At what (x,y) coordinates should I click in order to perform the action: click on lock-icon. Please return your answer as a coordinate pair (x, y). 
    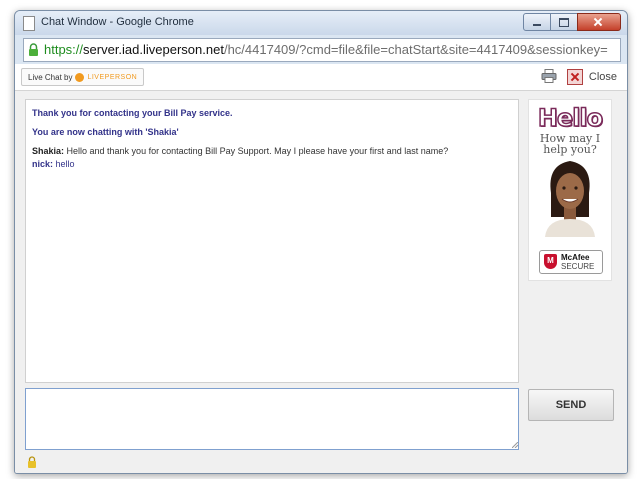
    Looking at the image, I should click on (33, 49).